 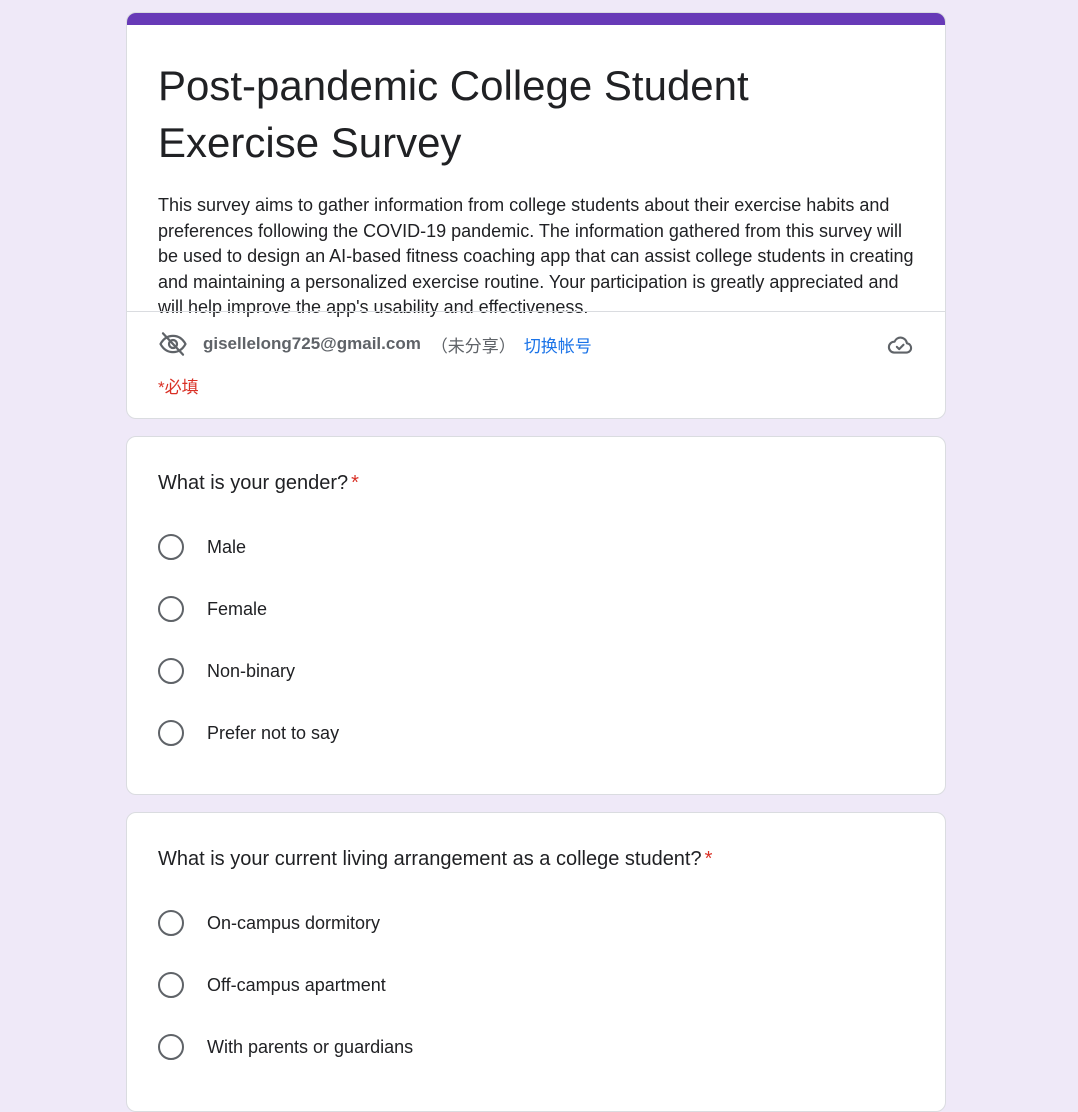 What do you see at coordinates (237, 608) in the screenshot?
I see `option-label: Female` at bounding box center [237, 608].